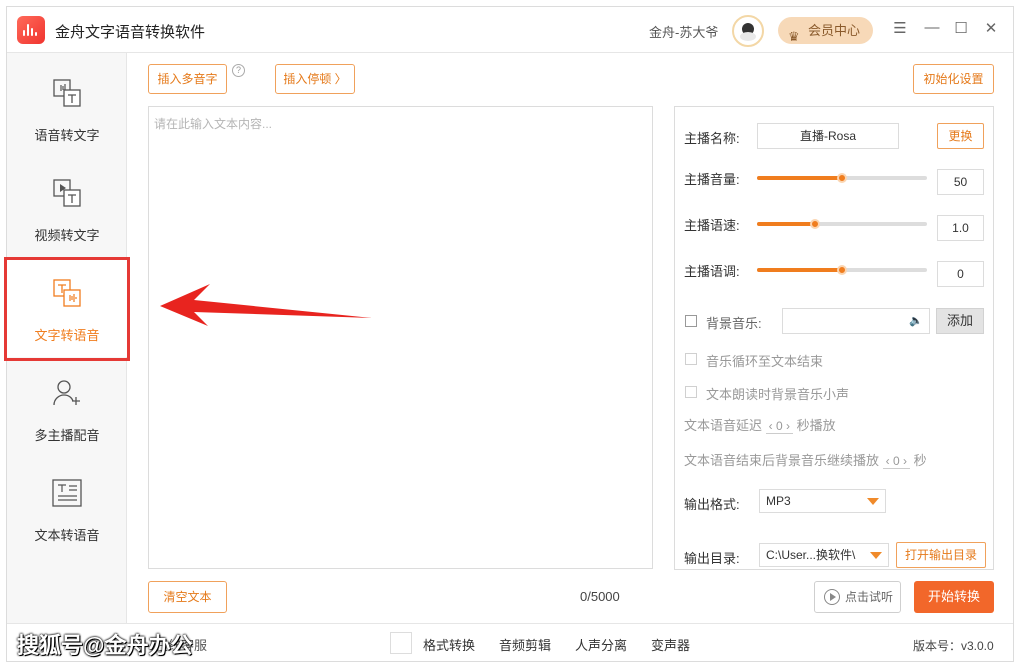  What do you see at coordinates (828, 136) in the screenshot?
I see `anchor-name-field: 直播-Rosa` at bounding box center [828, 136].